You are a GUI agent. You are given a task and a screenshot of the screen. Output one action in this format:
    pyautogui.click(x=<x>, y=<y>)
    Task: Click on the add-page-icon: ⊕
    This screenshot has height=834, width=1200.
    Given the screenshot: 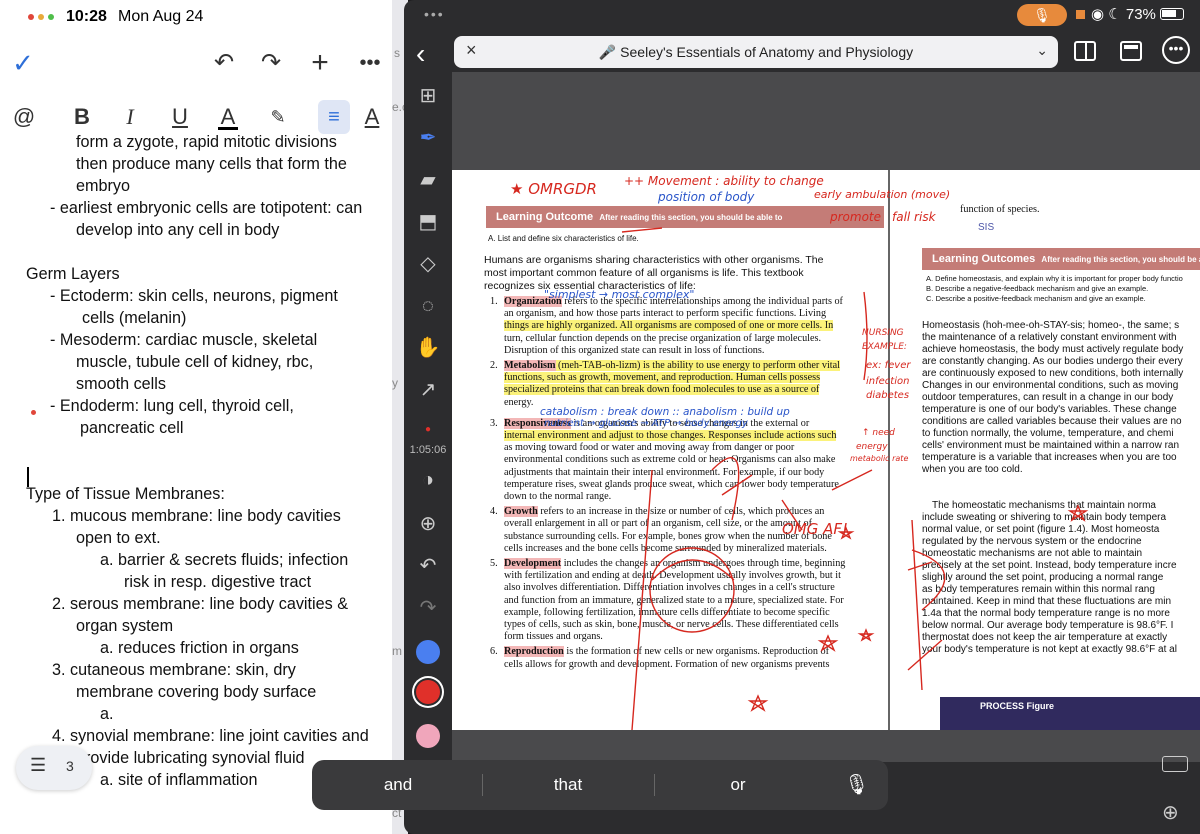 What is the action you would take?
    pyautogui.click(x=428, y=524)
    